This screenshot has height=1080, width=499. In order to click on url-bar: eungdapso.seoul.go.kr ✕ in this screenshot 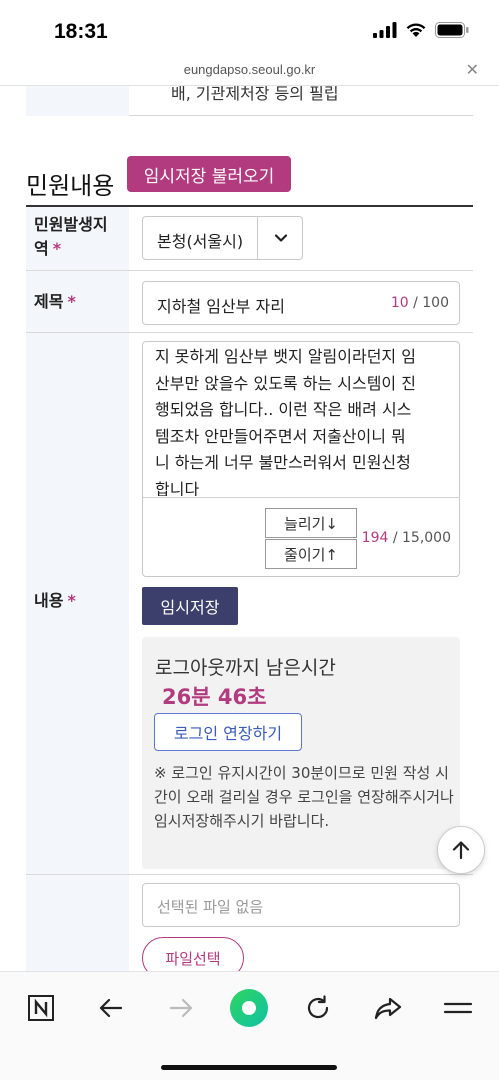, I will do `click(249, 73)`.